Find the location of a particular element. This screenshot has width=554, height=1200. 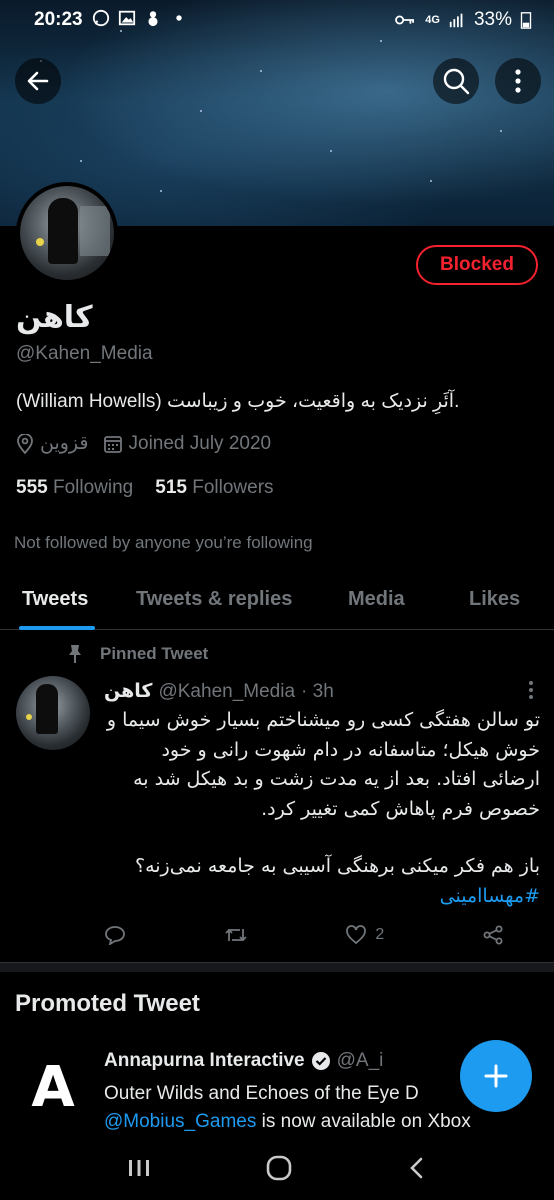

promoted-avatar: A is located at coordinates (53, 1087).